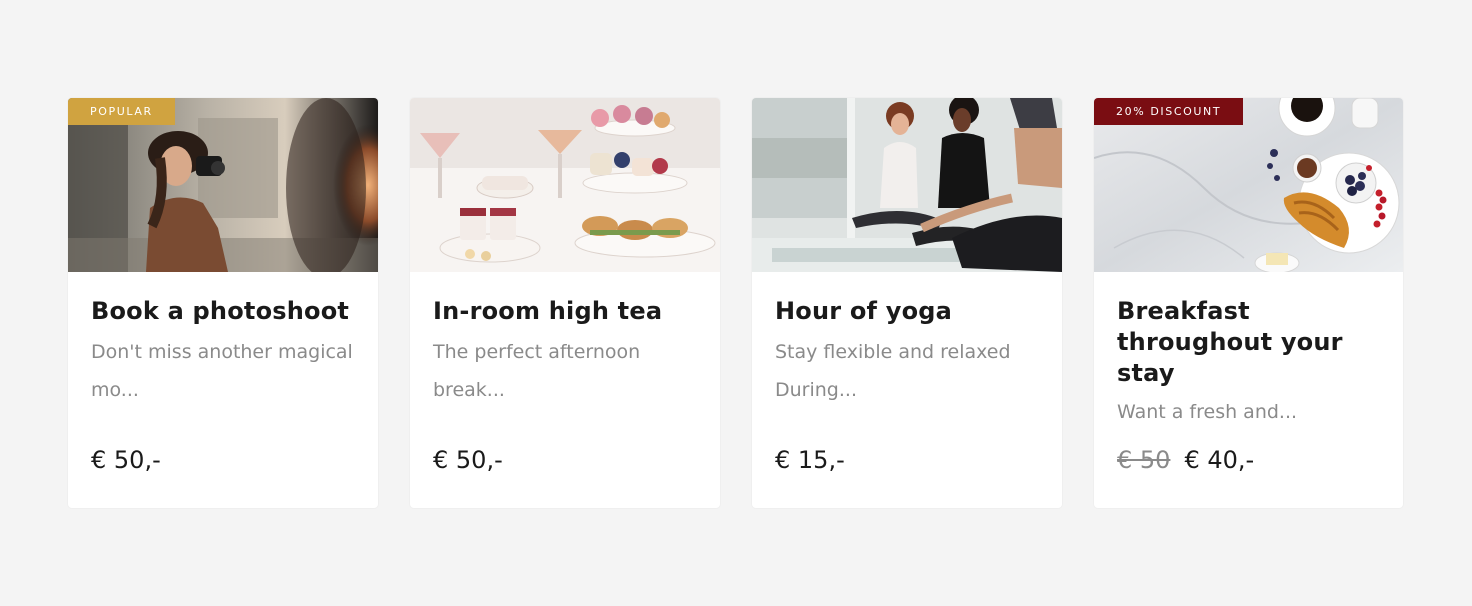 Image resolution: width=1472 pixels, height=606 pixels. Describe the element at coordinates (565, 185) in the screenshot. I see `high-tea-image` at that location.